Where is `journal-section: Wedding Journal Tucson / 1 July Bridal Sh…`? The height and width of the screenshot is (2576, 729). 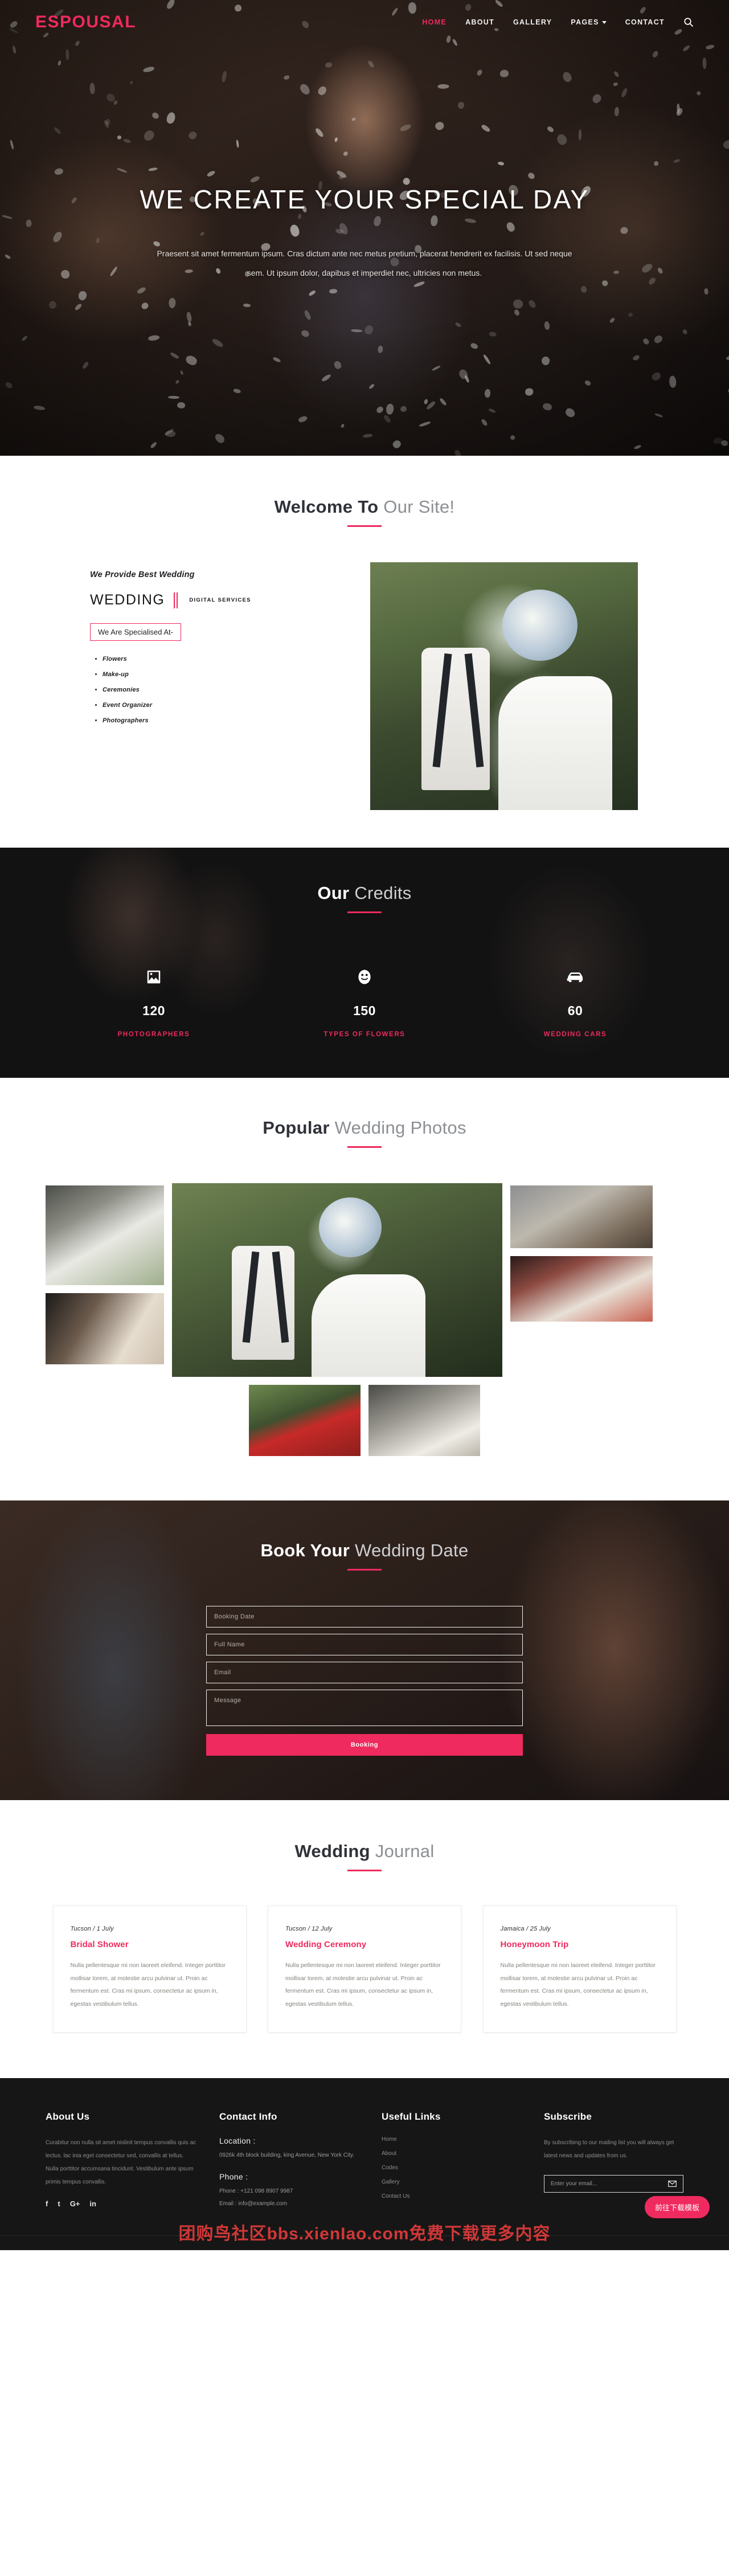 journal-section: Wedding Journal Tucson / 1 July Bridal Sh… is located at coordinates (364, 1939).